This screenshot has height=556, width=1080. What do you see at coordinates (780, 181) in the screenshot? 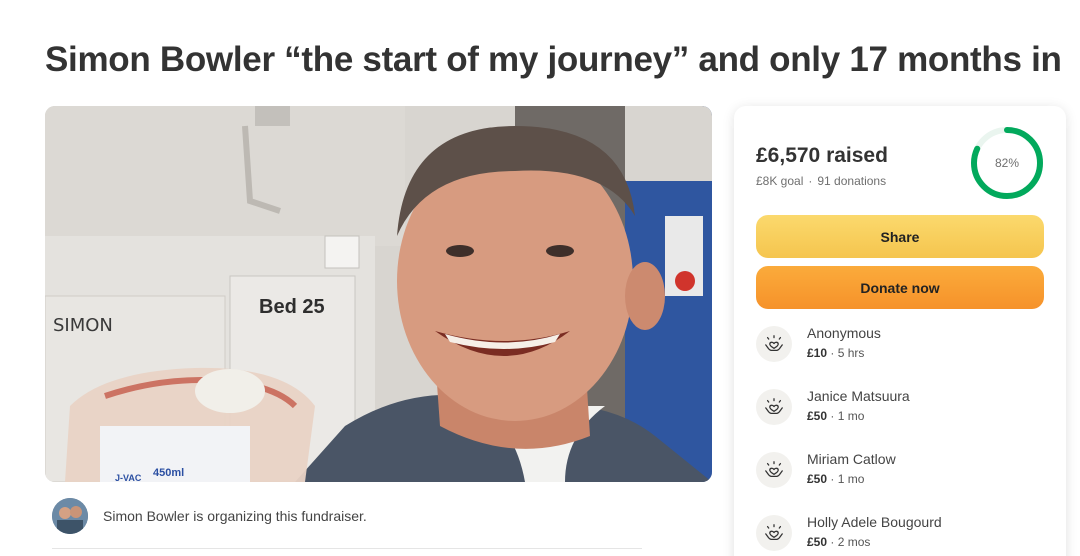
I see `goal-amount: £8K goal` at bounding box center [780, 181].